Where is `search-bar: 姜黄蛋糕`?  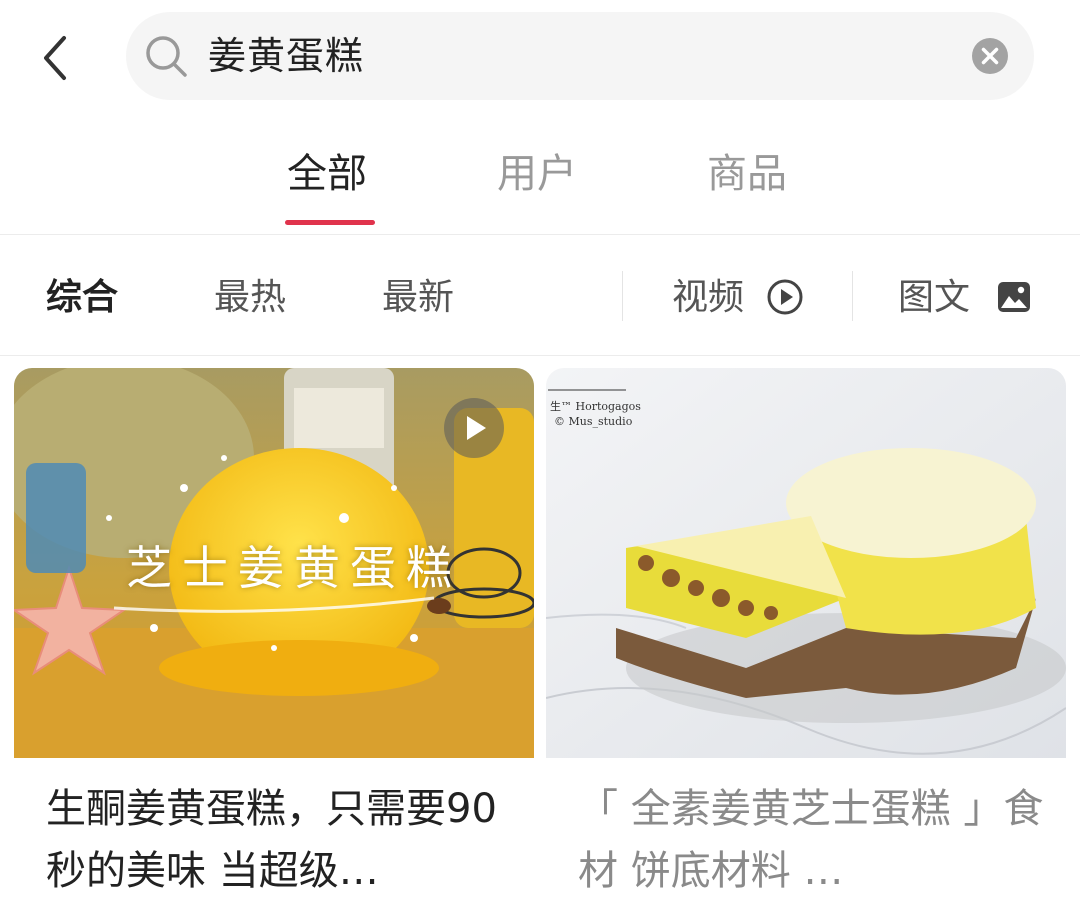
search-bar: 姜黄蛋糕 is located at coordinates (580, 56).